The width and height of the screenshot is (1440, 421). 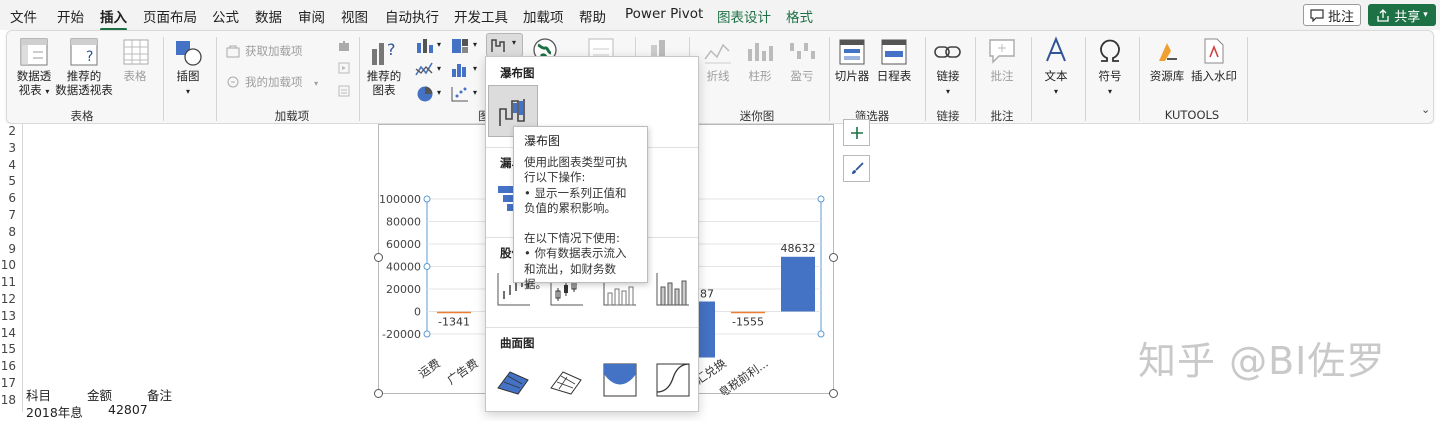 I want to click on sparkline-column-label: 柱形, so click(x=760, y=76).